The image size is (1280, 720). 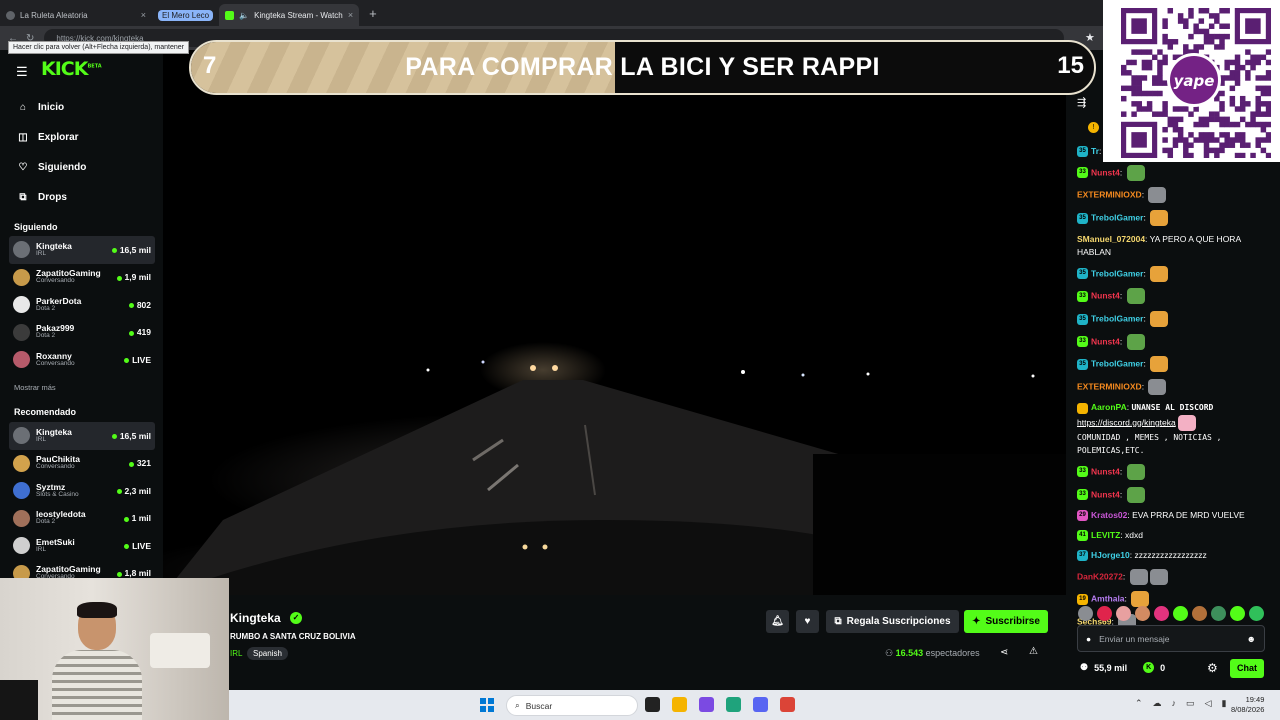 What do you see at coordinates (1171, 638) in the screenshot?
I see `chat-input: ● Enviar un mensaje ☻` at bounding box center [1171, 638].